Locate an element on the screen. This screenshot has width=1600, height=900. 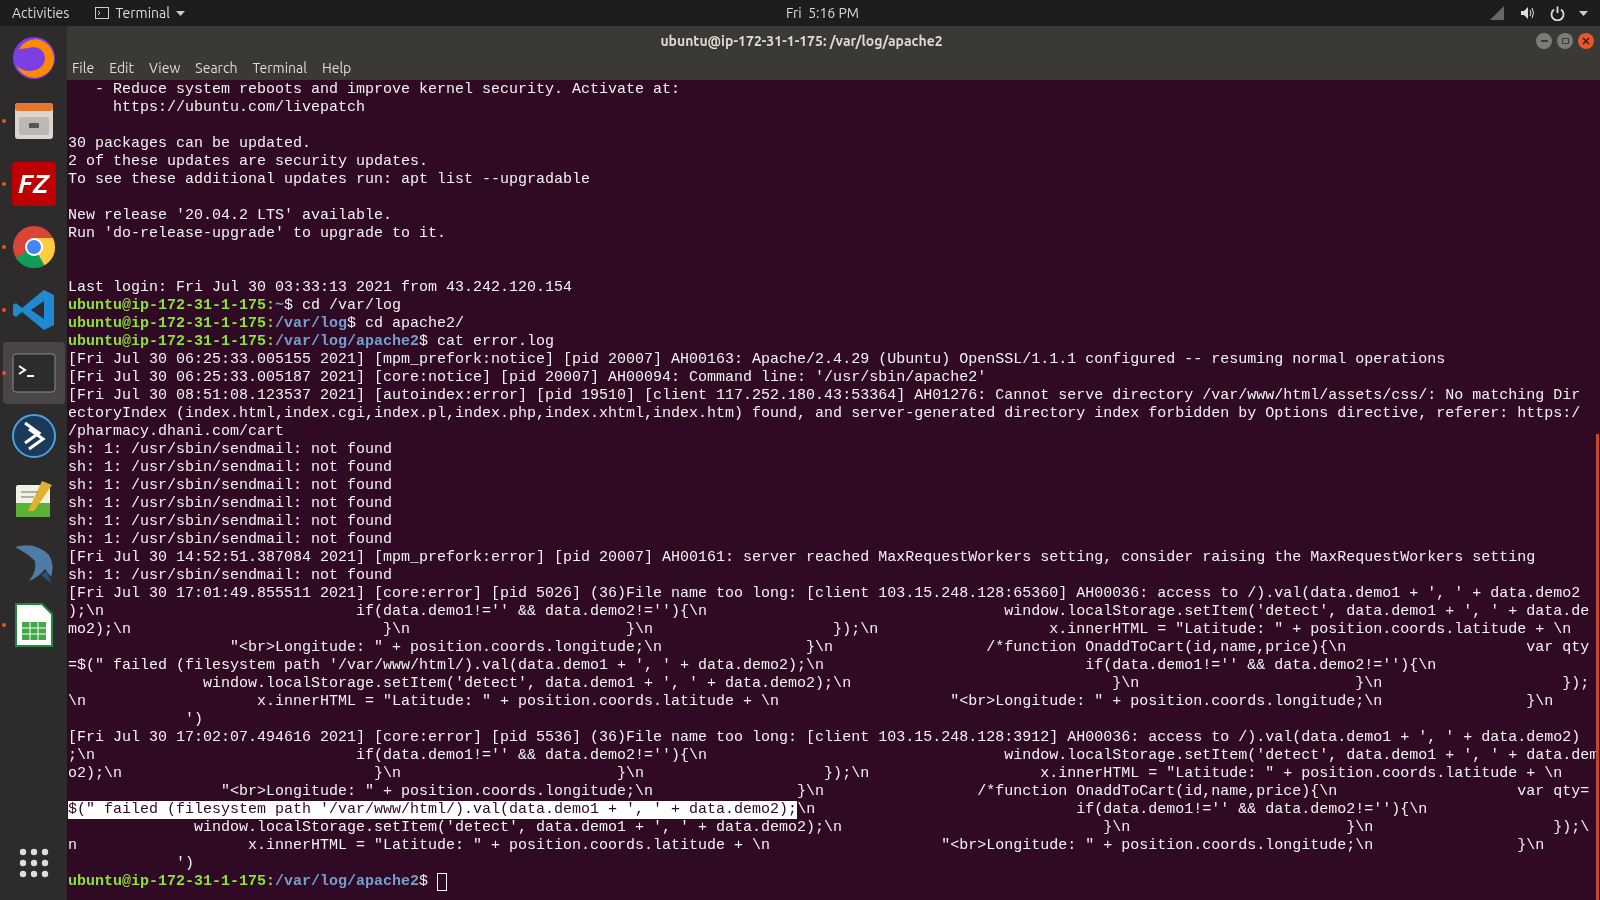
terminal-line: 2 of these updates are security updates. is located at coordinates (248, 162).